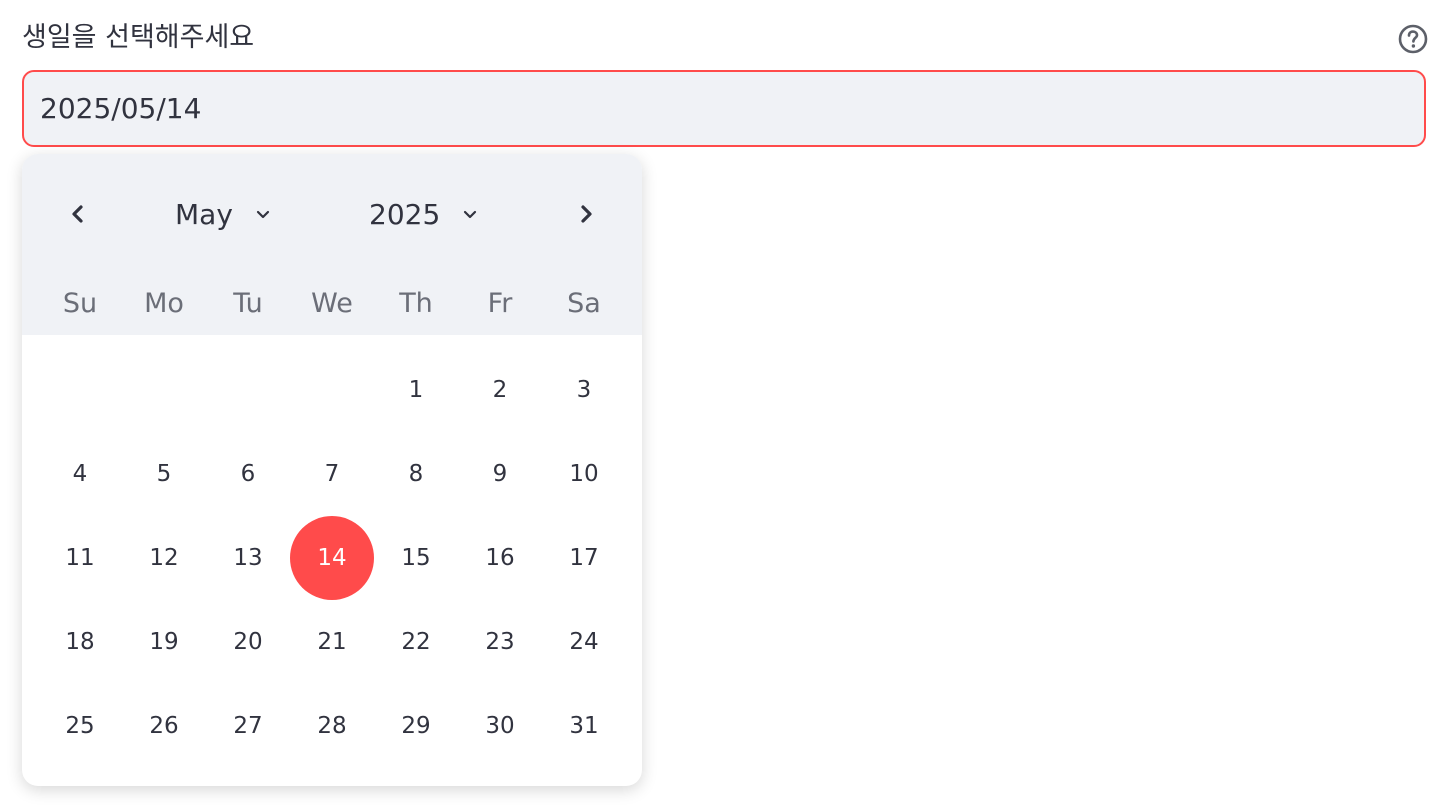 The image size is (1444, 810). I want to click on day-cell: 26, so click(164, 726).